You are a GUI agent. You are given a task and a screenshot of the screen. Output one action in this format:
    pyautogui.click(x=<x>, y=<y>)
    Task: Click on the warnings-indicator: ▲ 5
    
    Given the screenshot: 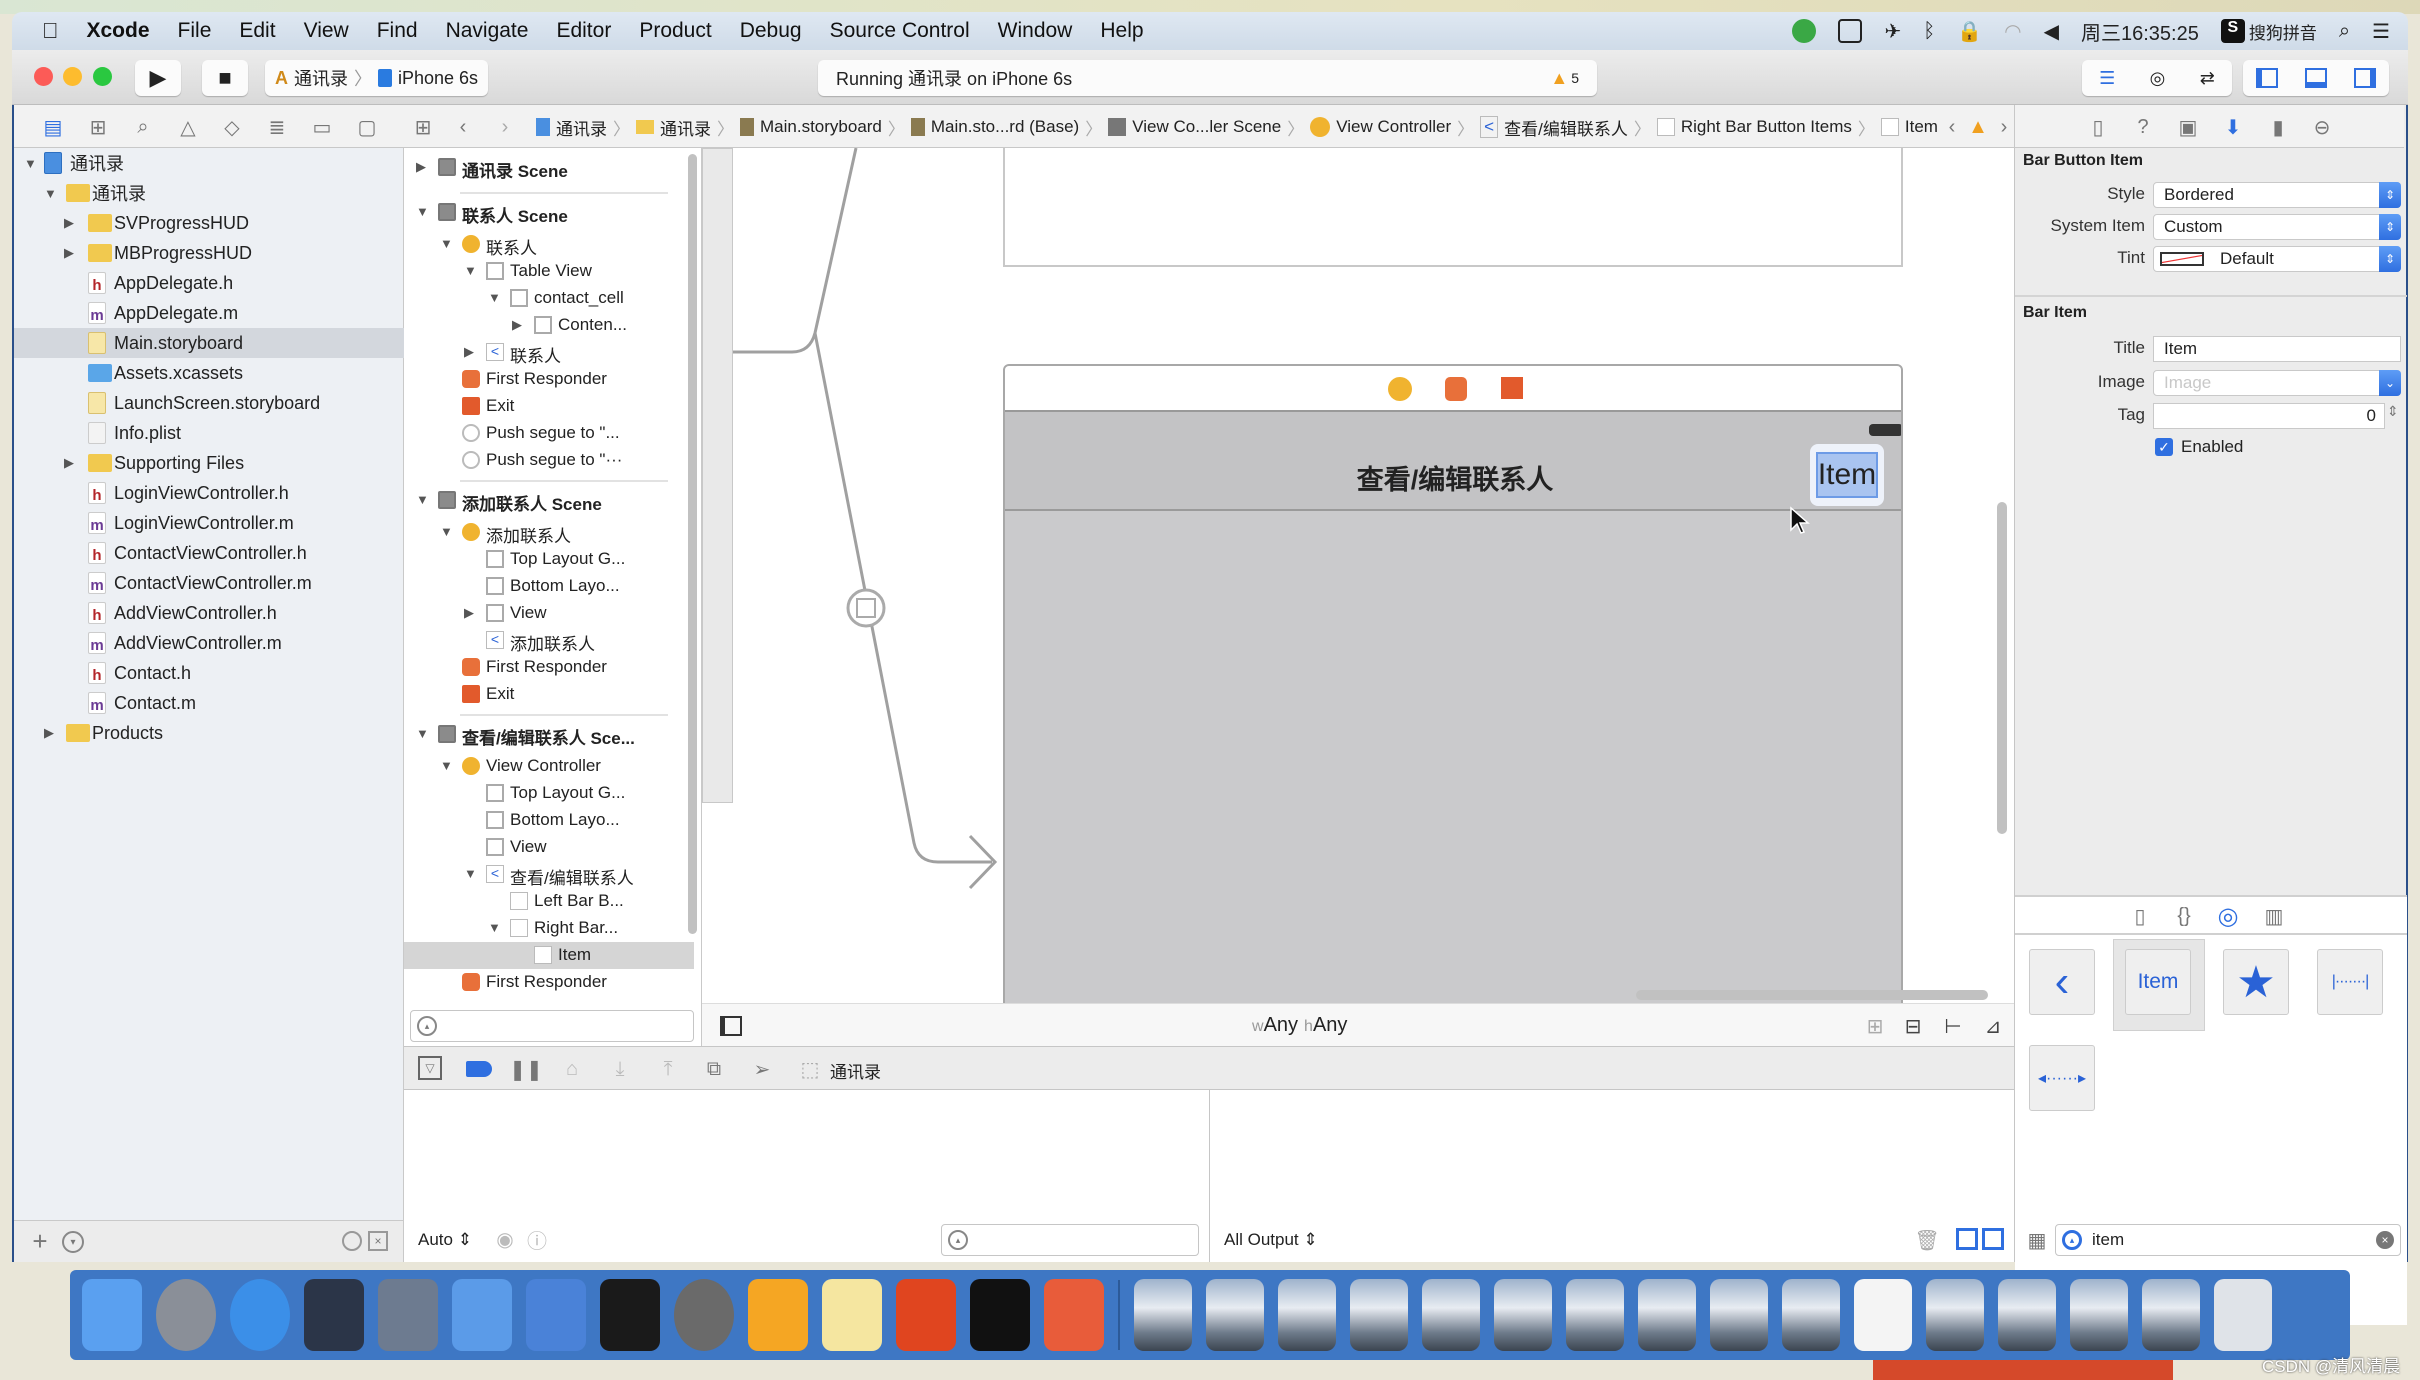 What is the action you would take?
    pyautogui.click(x=1564, y=78)
    